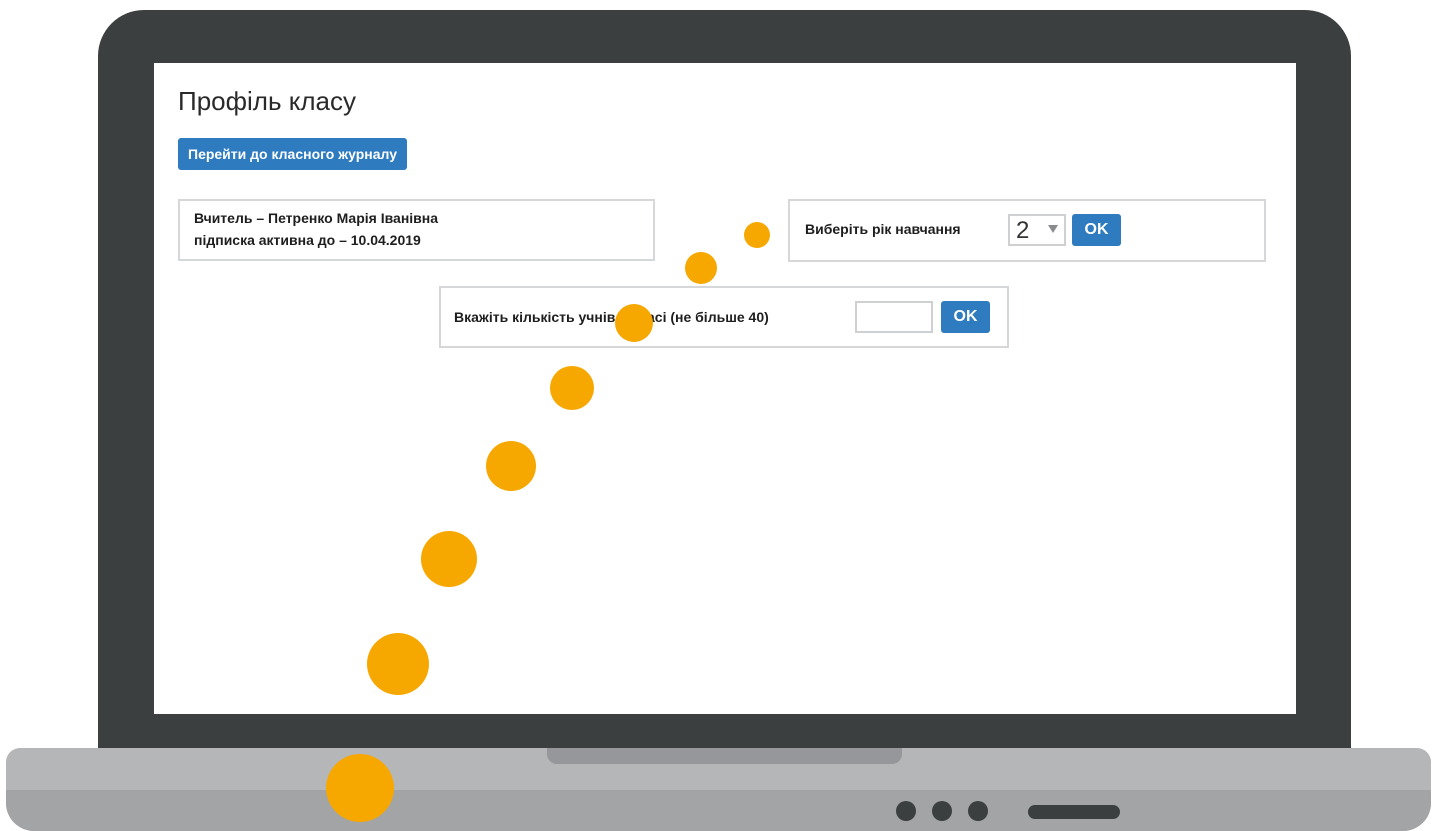  I want to click on student-count-input, so click(894, 317).